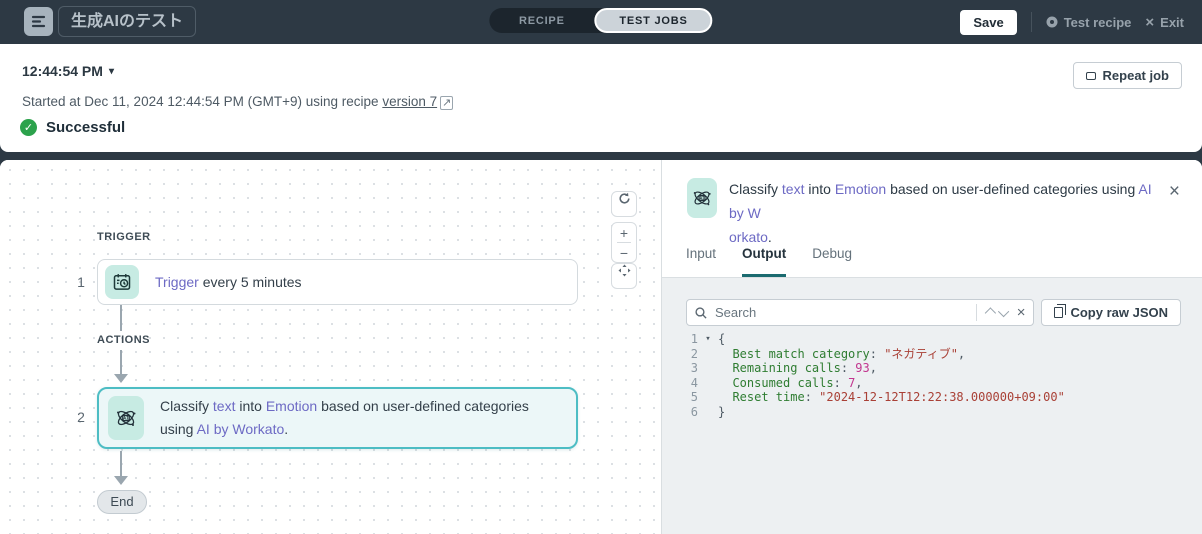 This screenshot has width=1202, height=534. Describe the element at coordinates (722, 339) in the screenshot. I see `code-text: {` at that location.